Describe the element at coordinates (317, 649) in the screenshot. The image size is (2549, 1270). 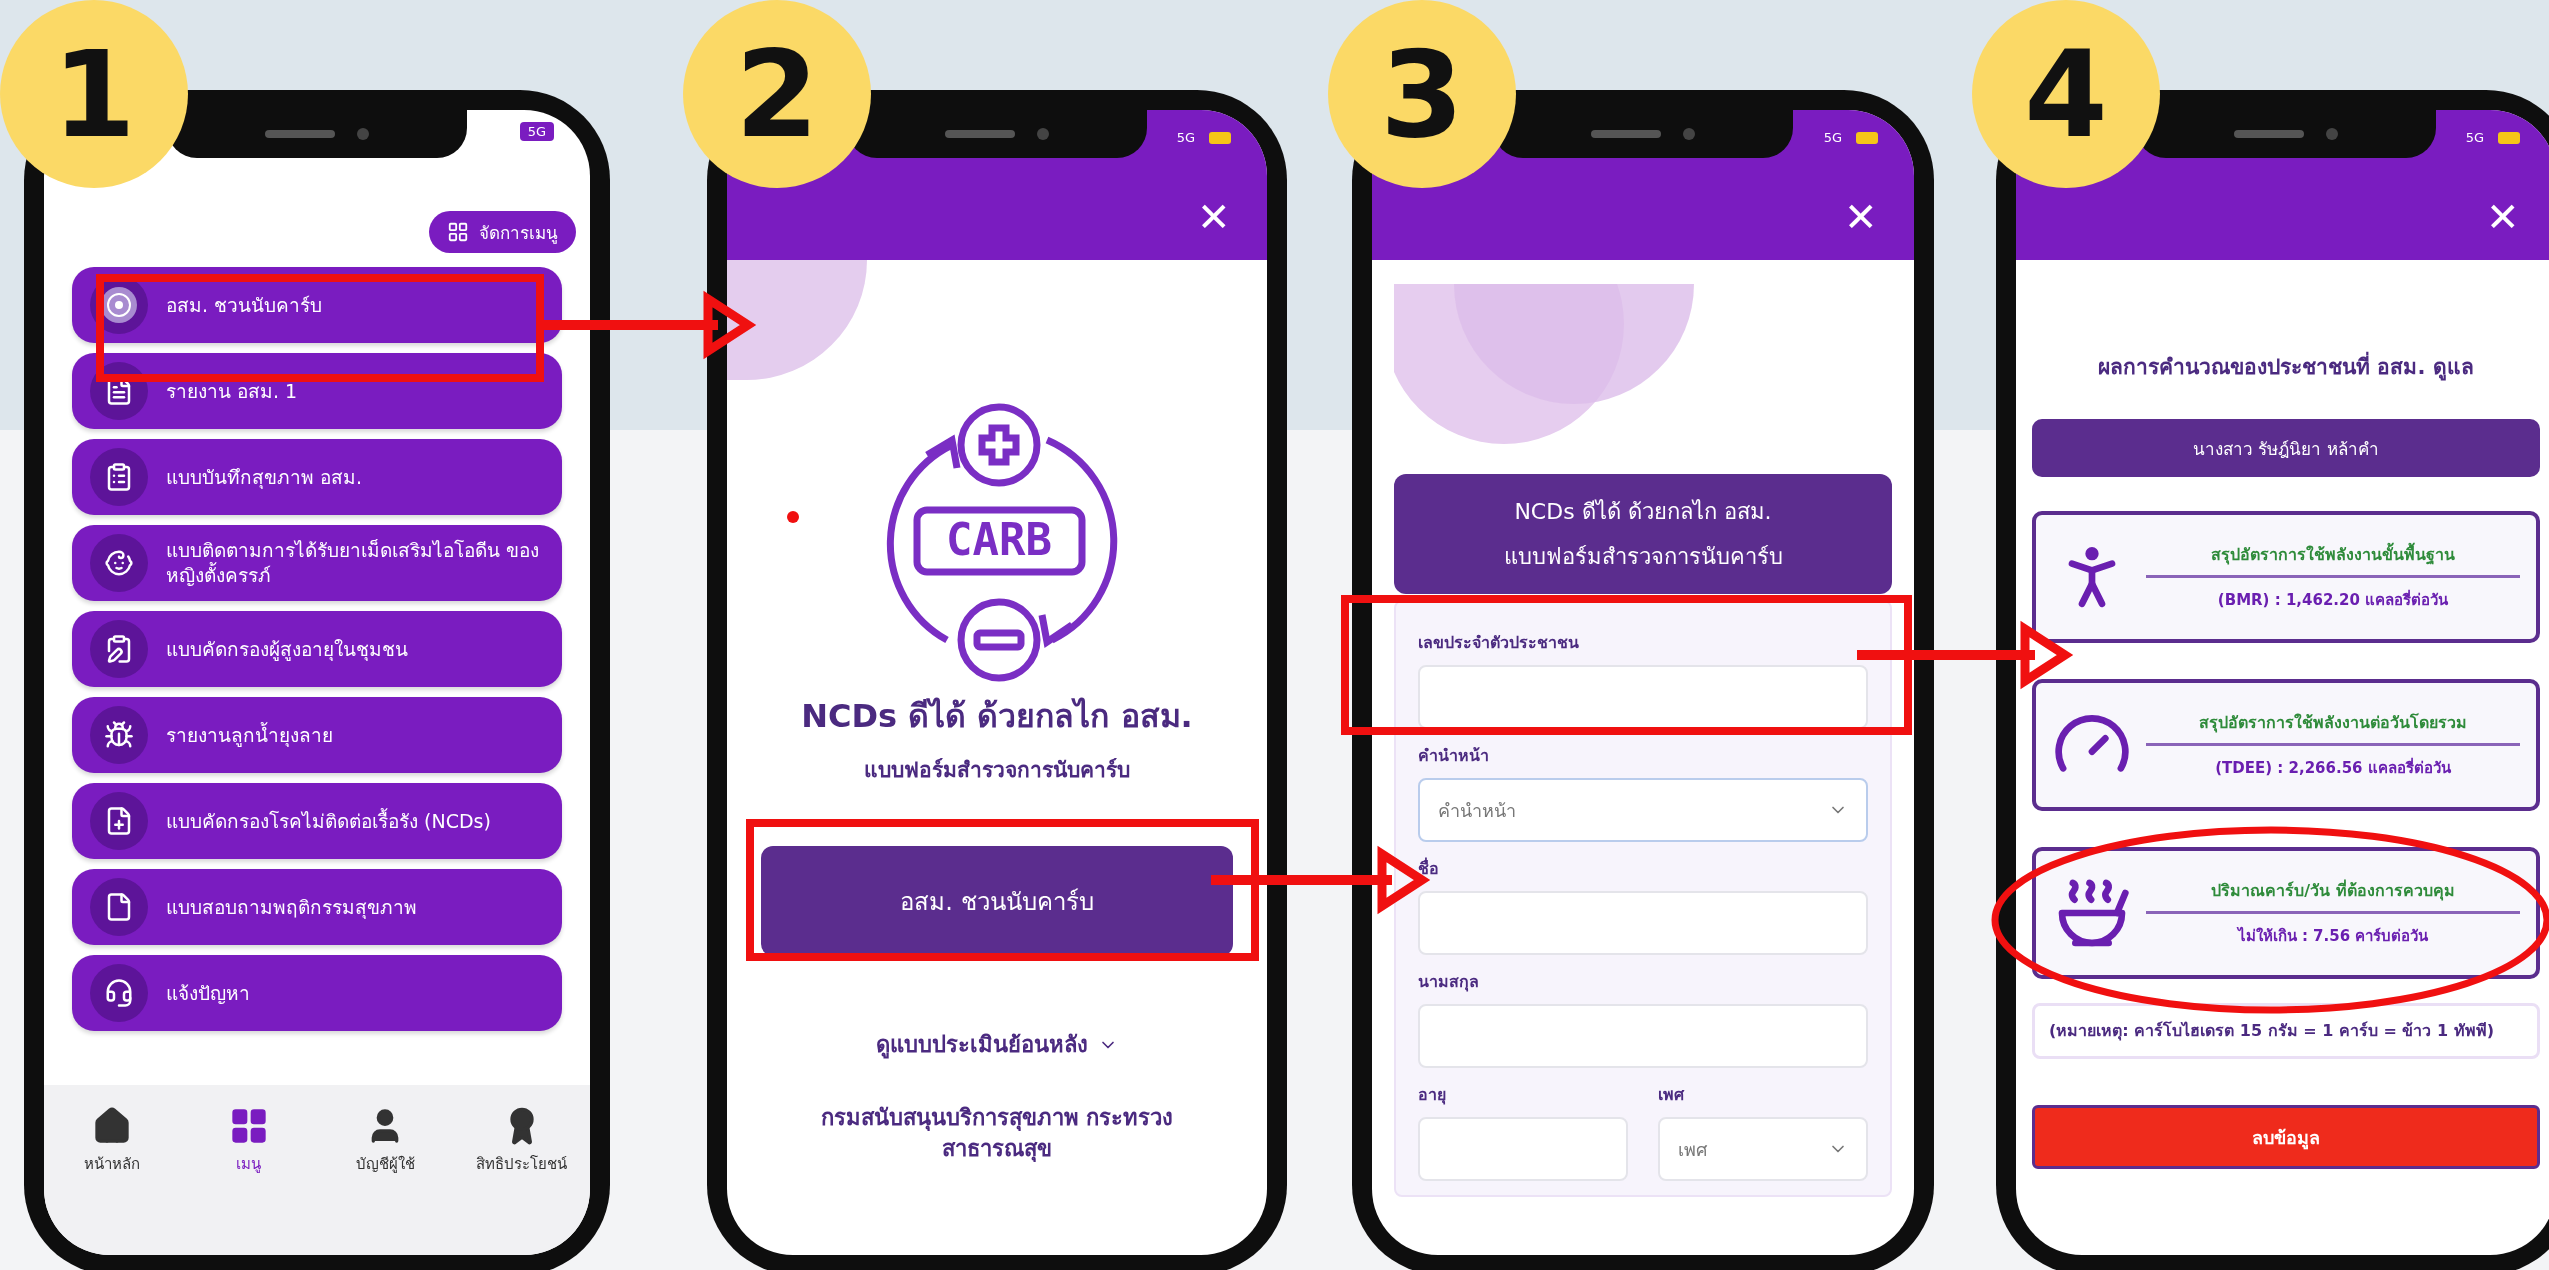
I see `menu-item: แบบคัดกรองผู้สูงอายุในชุมชน` at that location.